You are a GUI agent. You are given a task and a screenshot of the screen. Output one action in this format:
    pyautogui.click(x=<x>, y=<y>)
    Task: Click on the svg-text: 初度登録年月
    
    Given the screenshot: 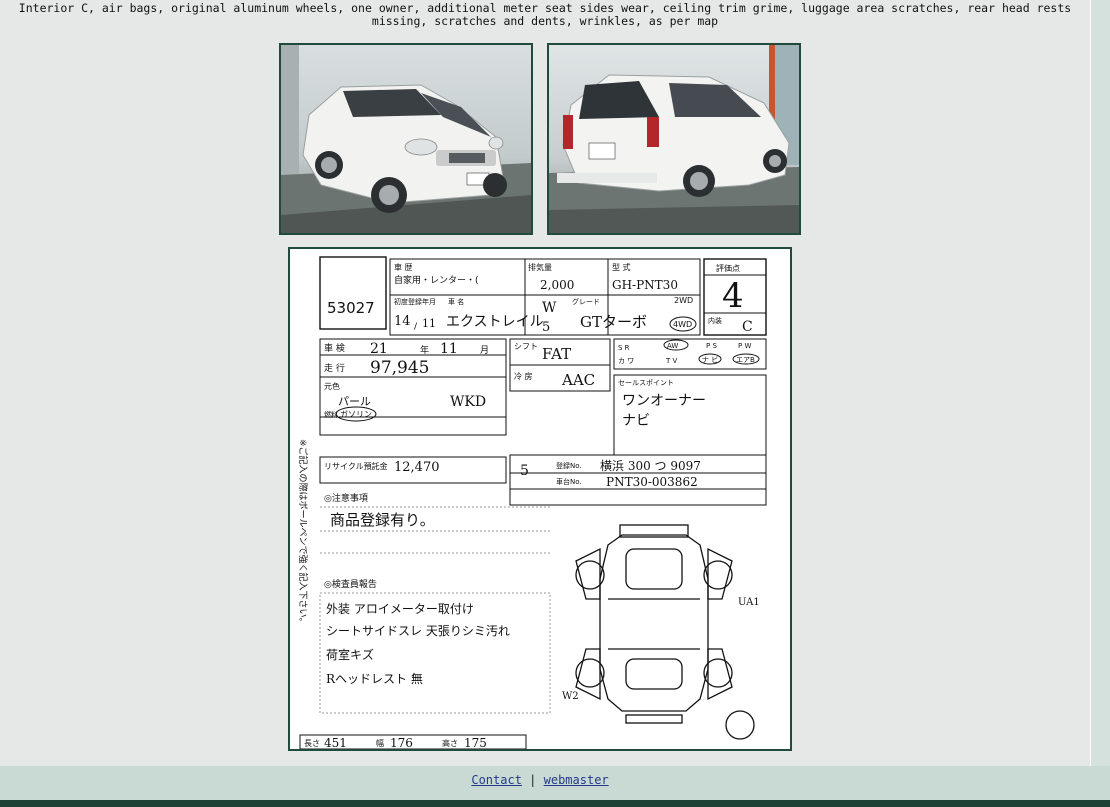 What is the action you would take?
    pyautogui.click(x=415, y=301)
    